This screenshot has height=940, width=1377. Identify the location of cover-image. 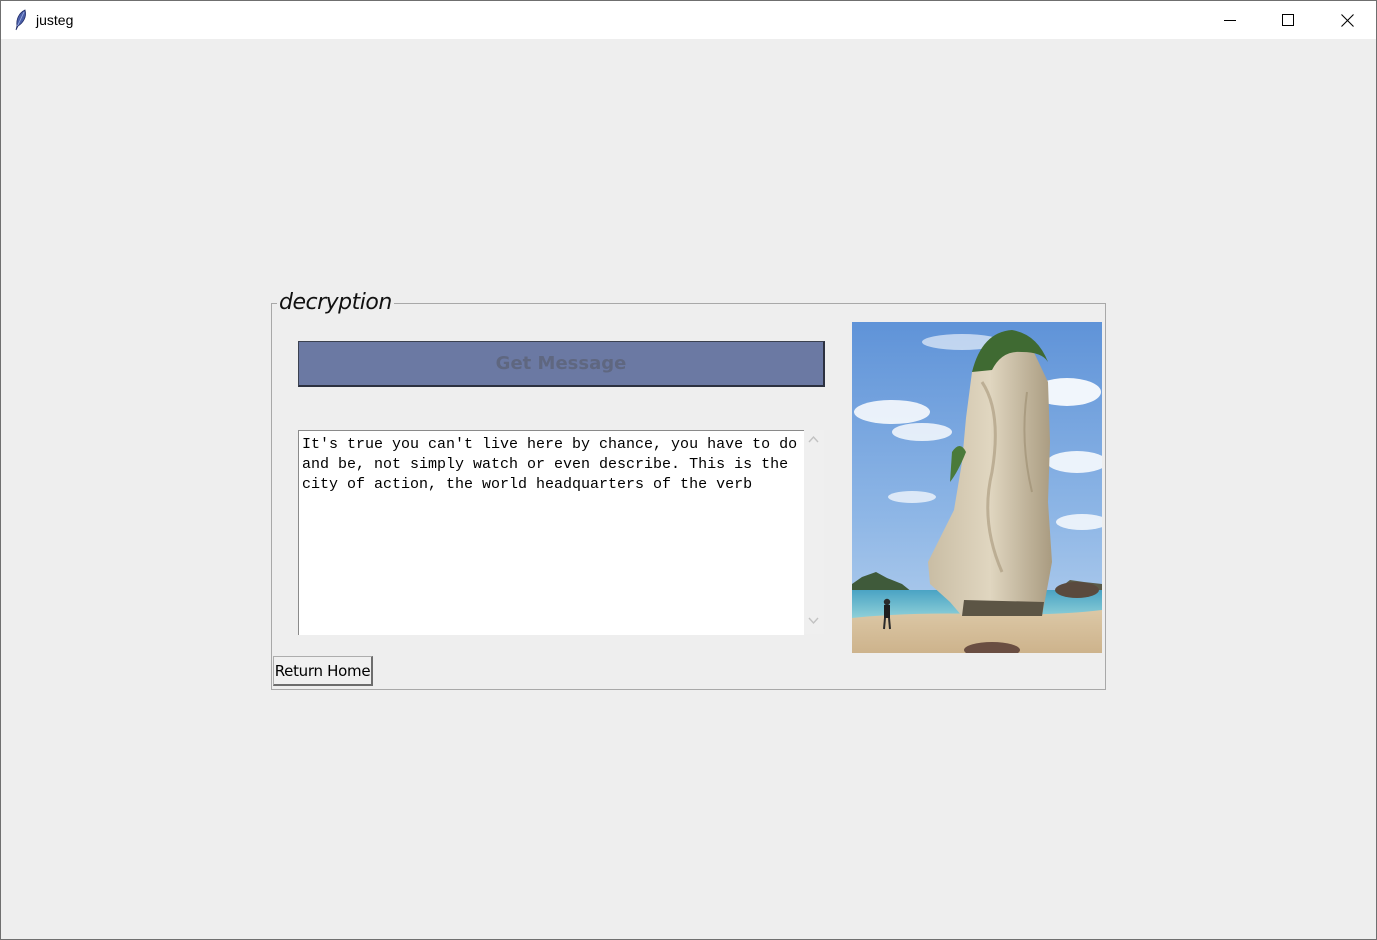
(977, 487).